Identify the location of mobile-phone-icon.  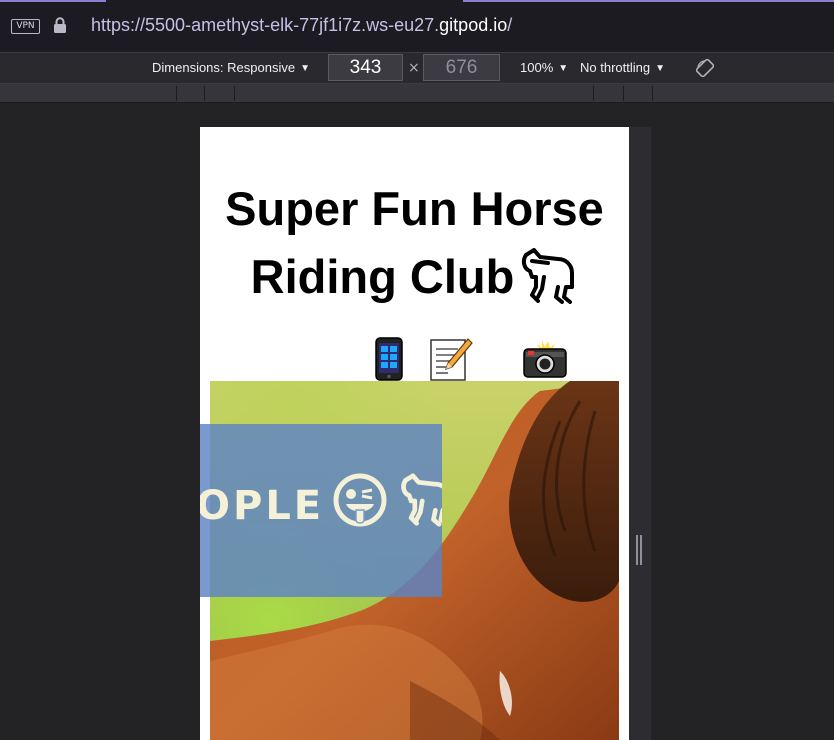
(389, 359).